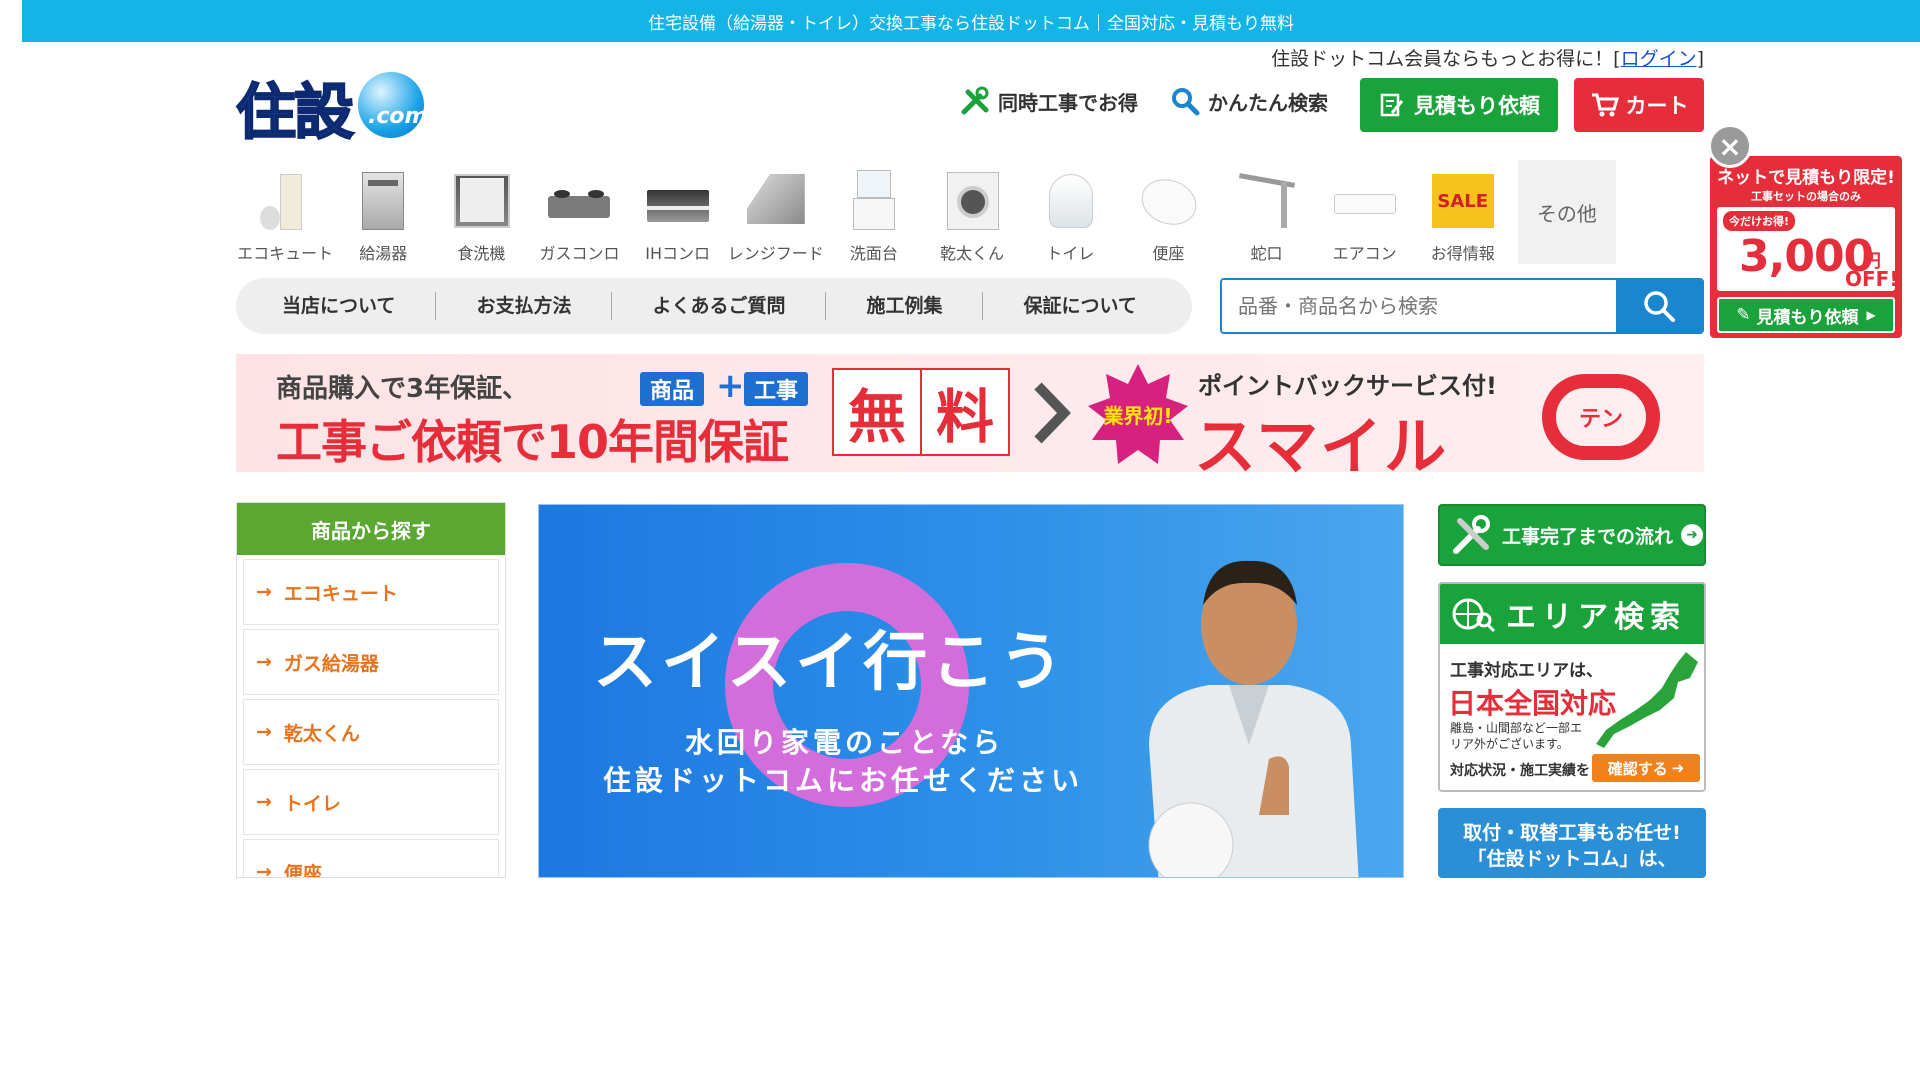 This screenshot has height=1080, width=1920. Describe the element at coordinates (1070, 201) in the screenshot. I see `toilet-icon` at that location.